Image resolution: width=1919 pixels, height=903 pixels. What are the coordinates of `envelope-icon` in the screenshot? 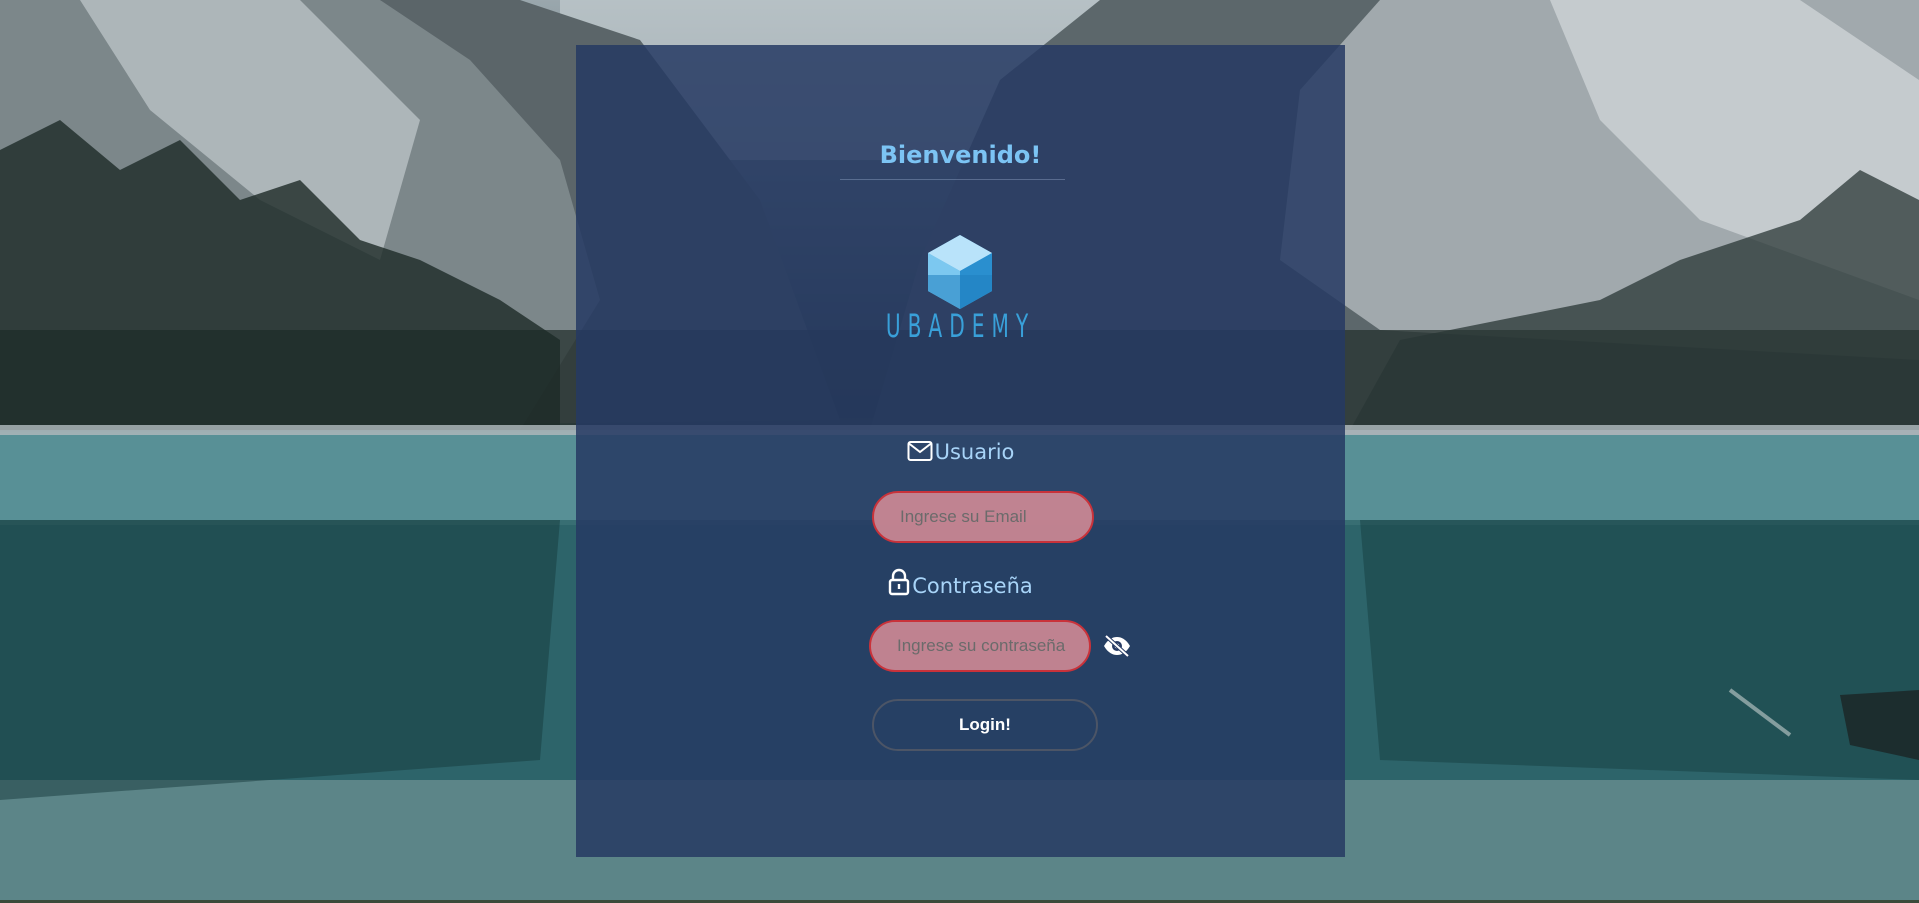 It's located at (920, 453).